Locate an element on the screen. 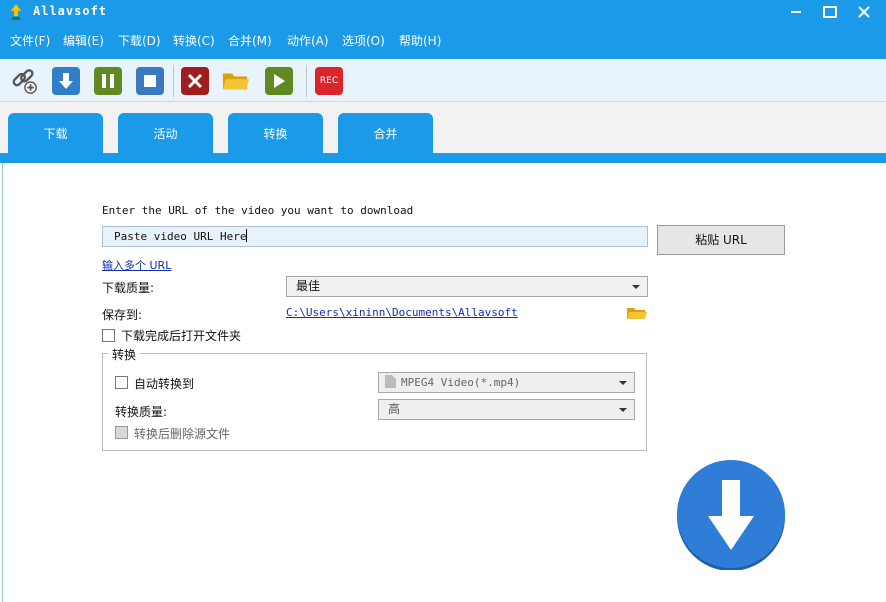  convert-format-select: MPEG4 Video(*.mp4) is located at coordinates (506, 382).